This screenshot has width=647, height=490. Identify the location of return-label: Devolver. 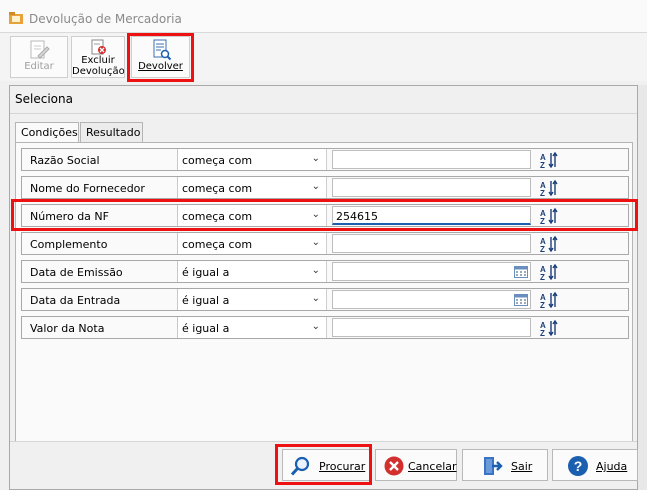
(160, 66).